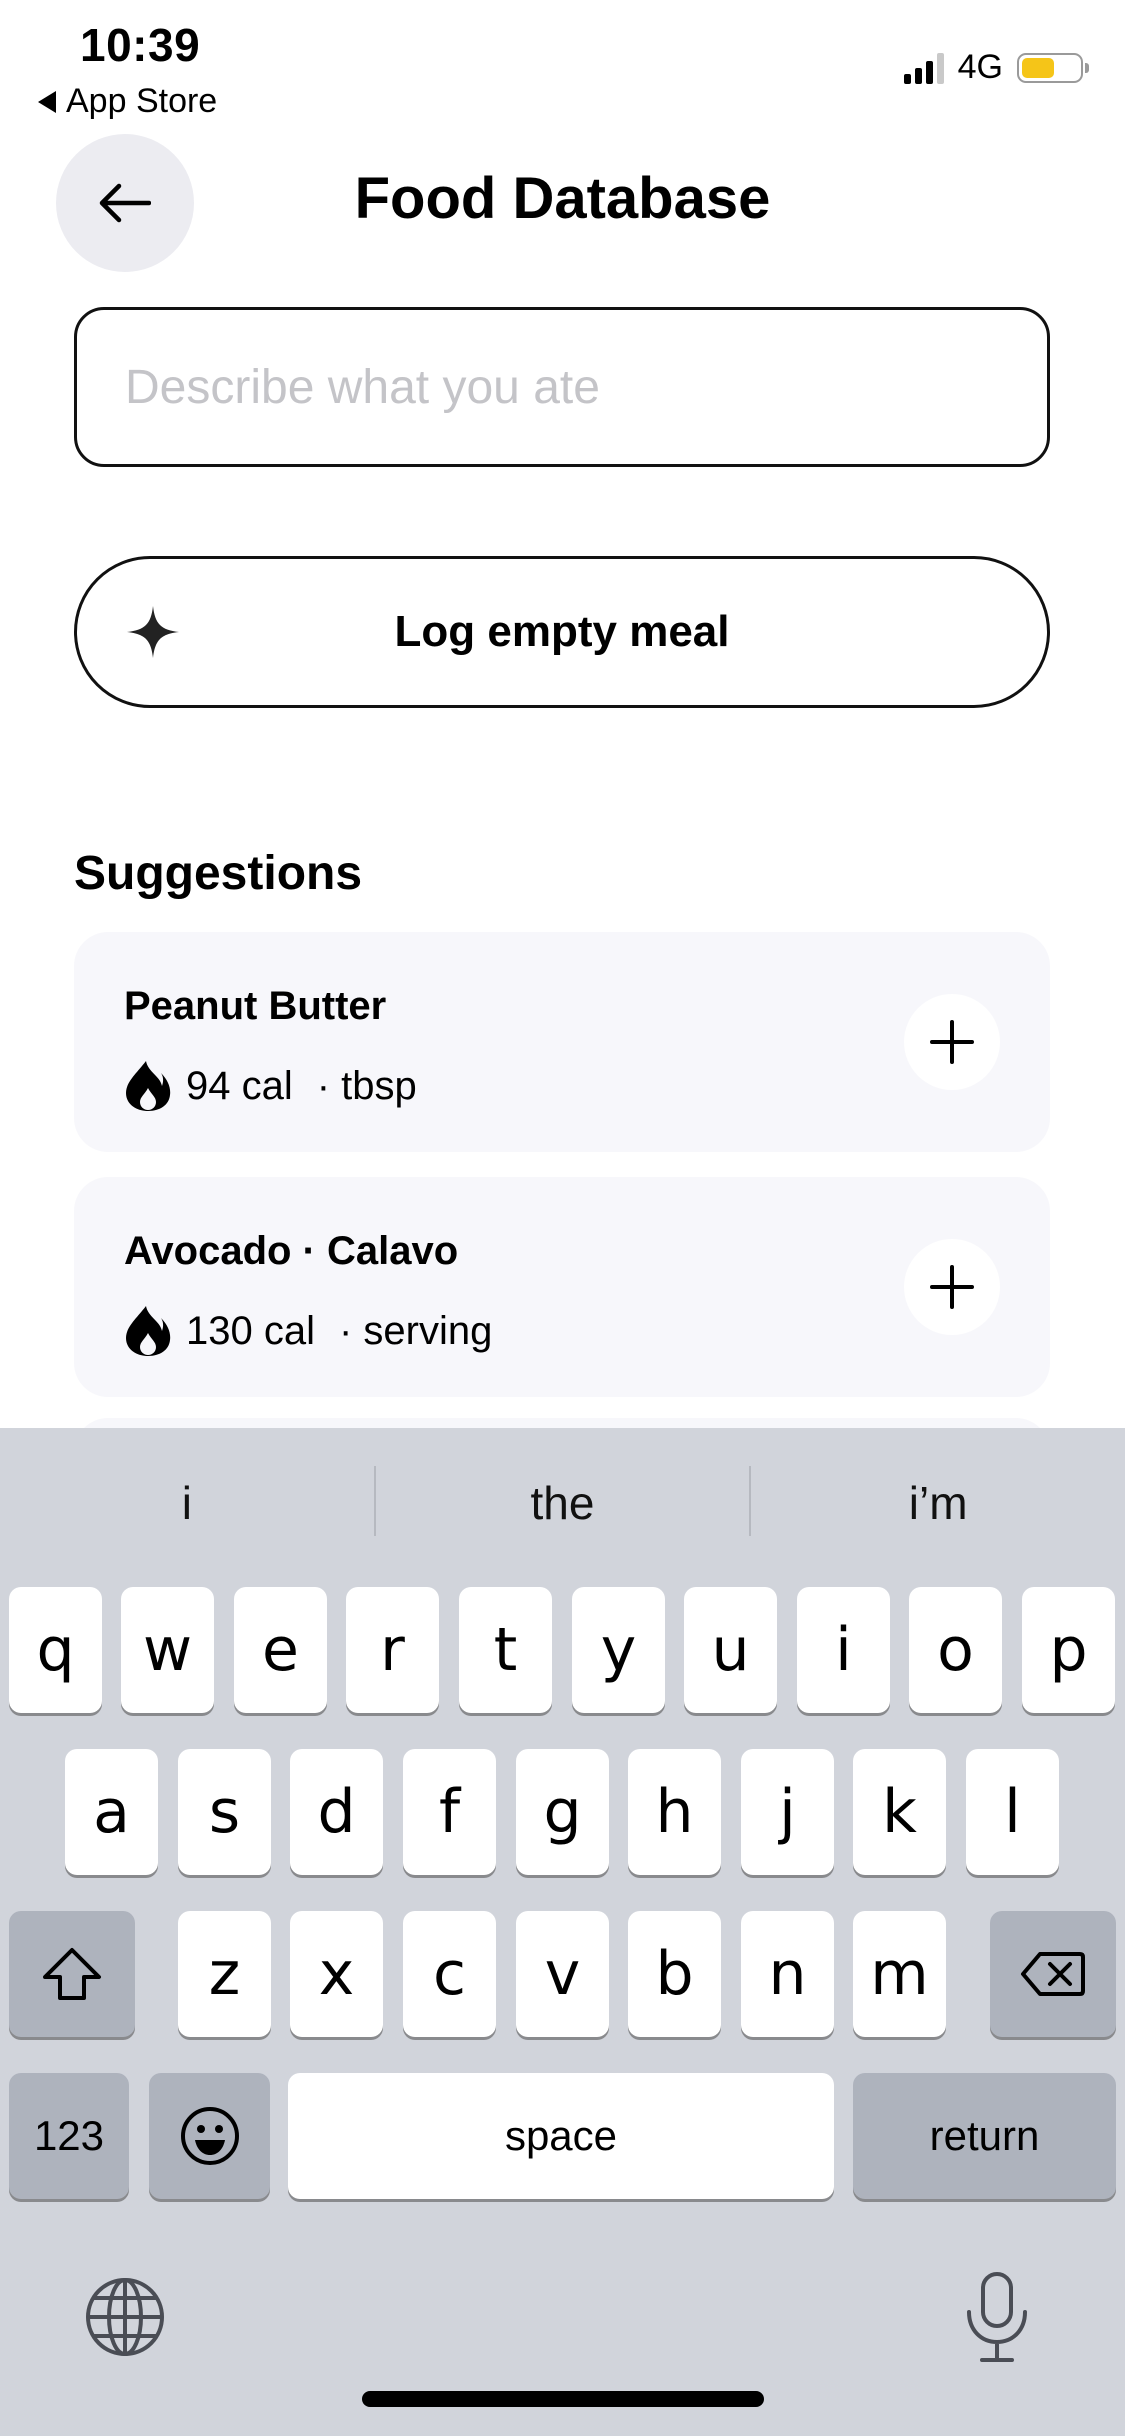 The image size is (1125, 2436). I want to click on battery-icon, so click(1053, 67).